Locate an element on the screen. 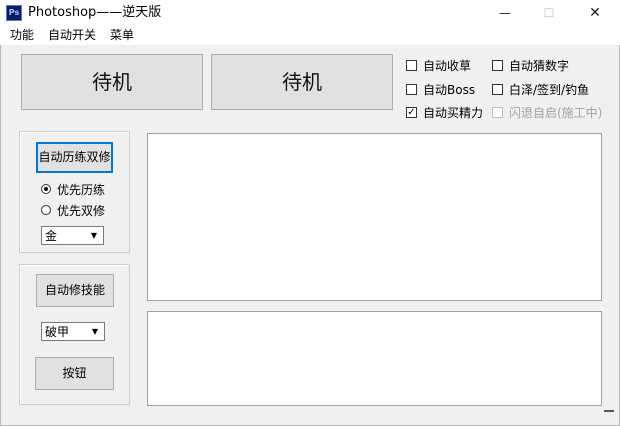 The width and height of the screenshot is (620, 426). checkbox-baize-signin-fishing: 白泽/签到/钓鱼 is located at coordinates (540, 89).